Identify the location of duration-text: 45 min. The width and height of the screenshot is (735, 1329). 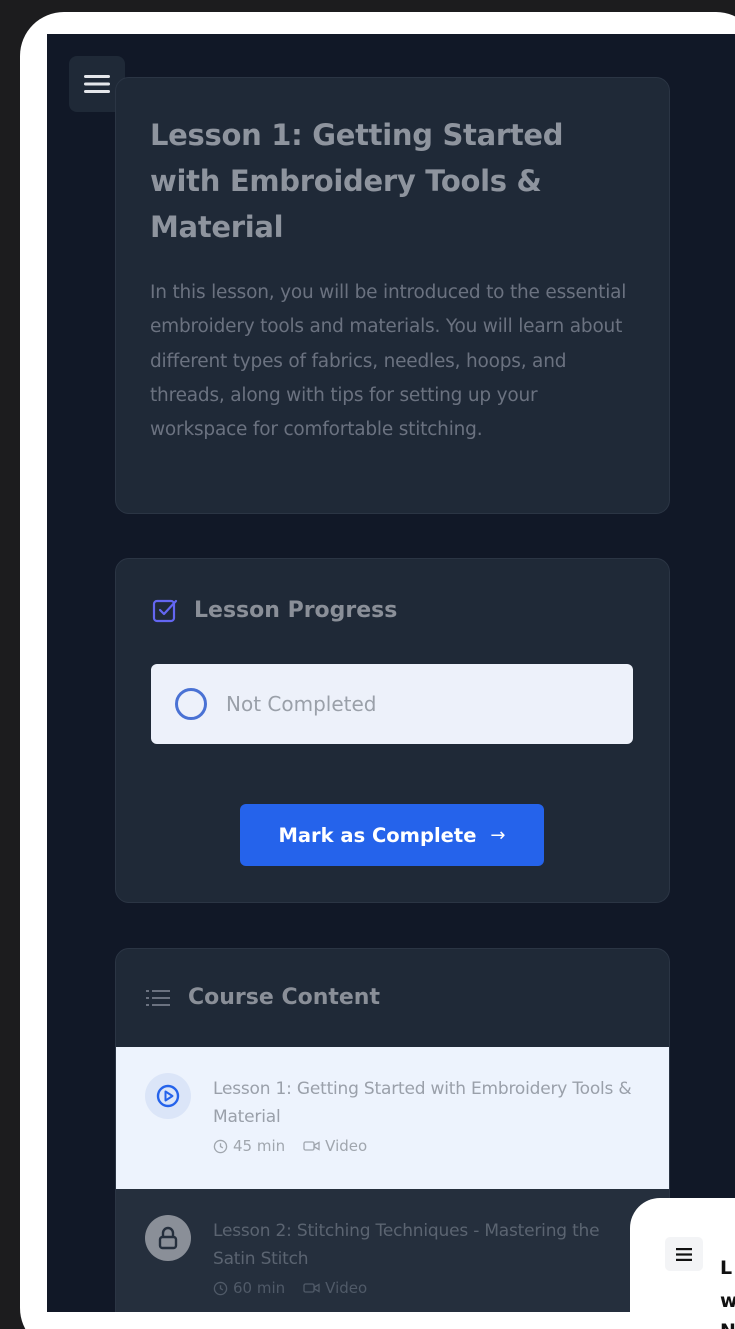
(259, 1146).